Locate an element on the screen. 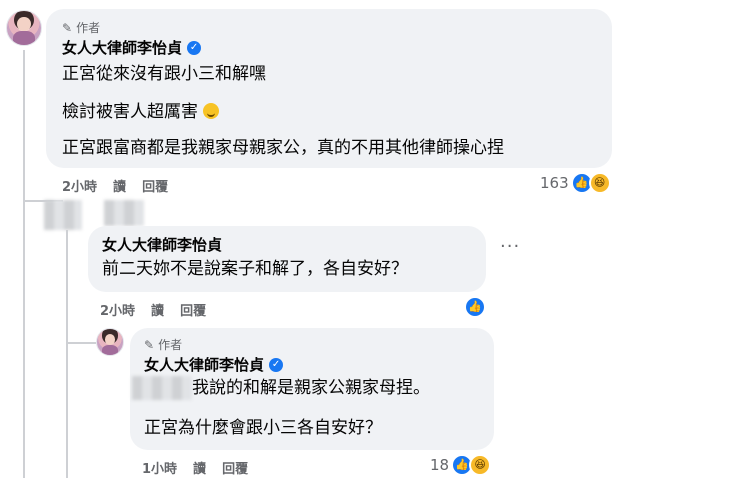  comment-text: 我說的和解是親家公親家母捏。 is located at coordinates (311, 388).